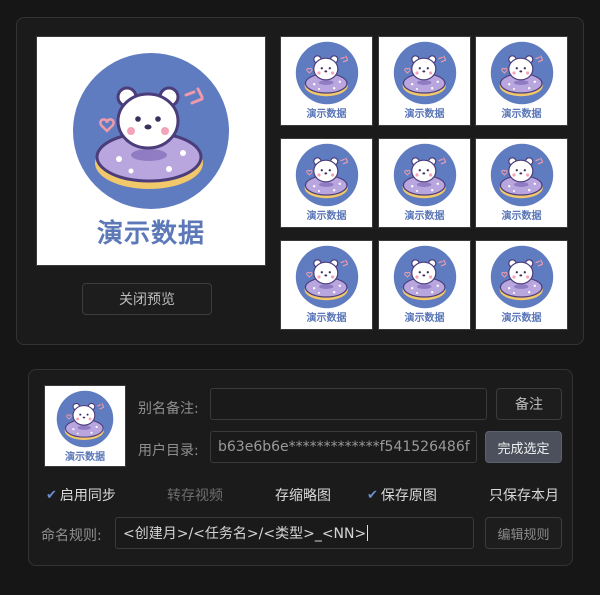  Describe the element at coordinates (523, 533) in the screenshot. I see `edit-rule-button: 编辑规则` at that location.